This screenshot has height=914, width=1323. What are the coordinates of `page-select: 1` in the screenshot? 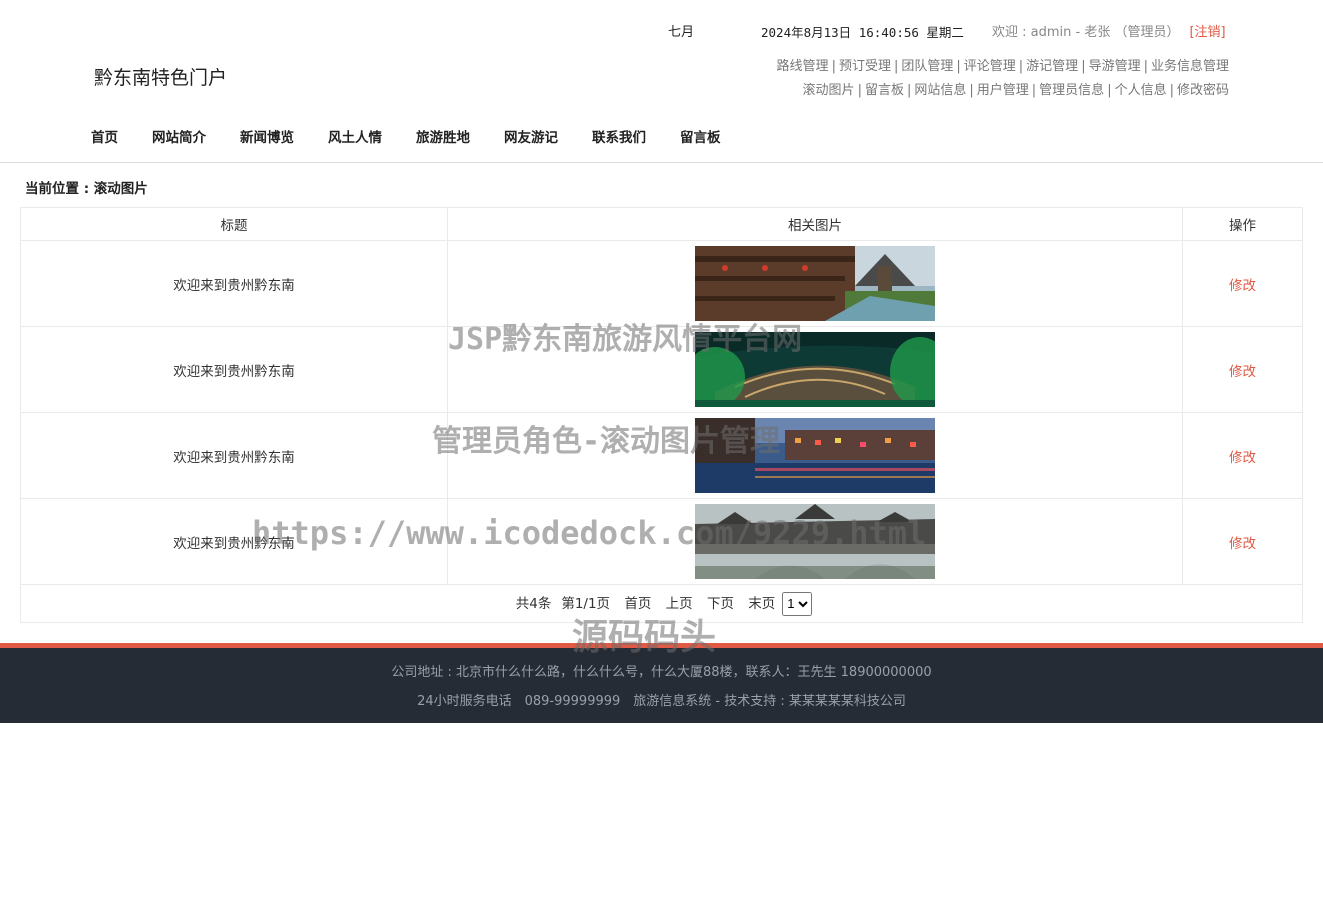 It's located at (797, 603).